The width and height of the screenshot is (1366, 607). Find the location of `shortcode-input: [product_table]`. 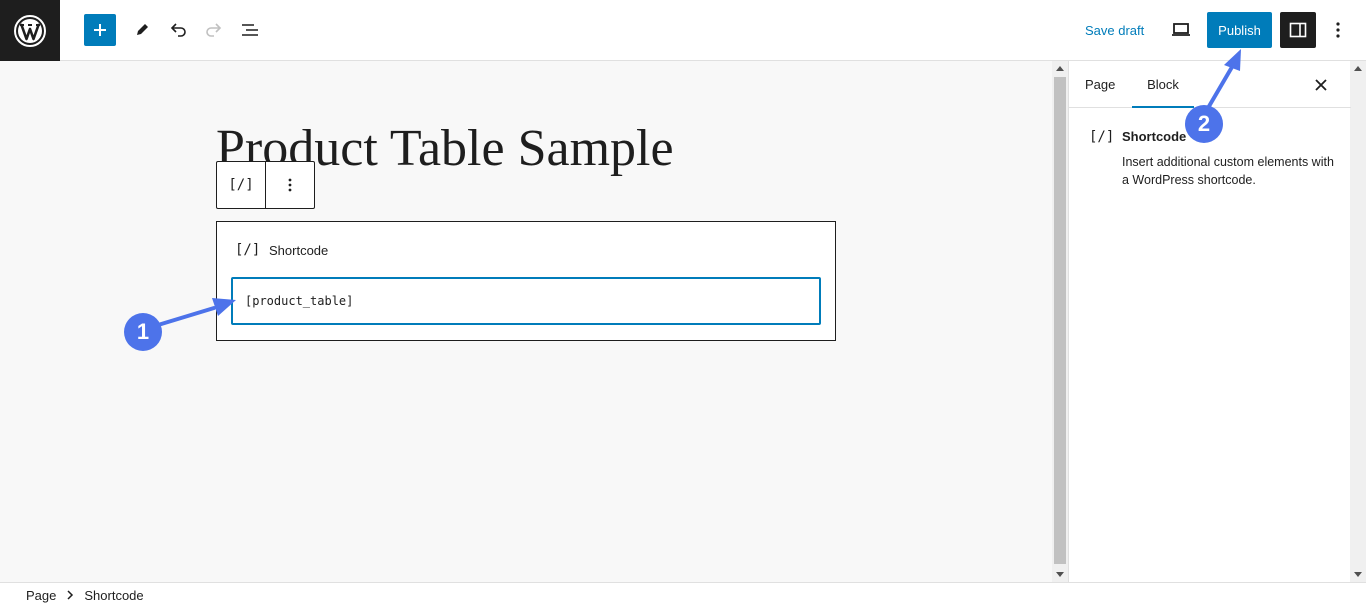

shortcode-input: [product_table] is located at coordinates (526, 301).